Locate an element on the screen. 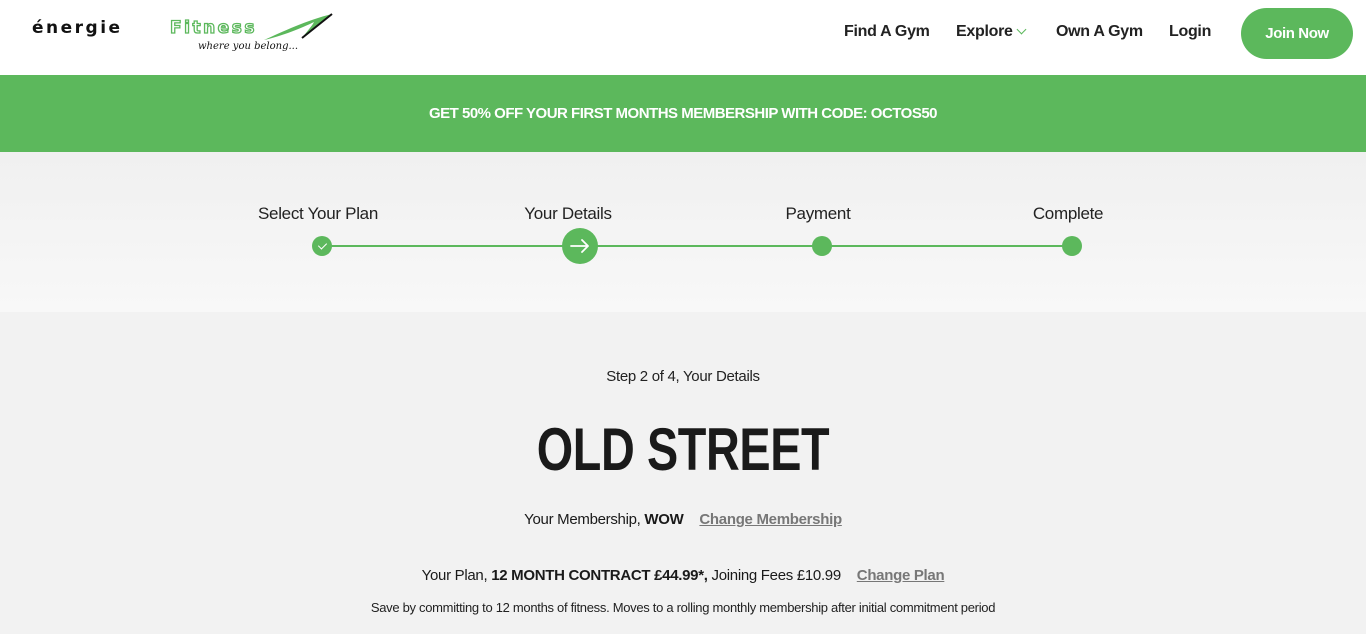  chevron-down-icon is located at coordinates (1021, 29).